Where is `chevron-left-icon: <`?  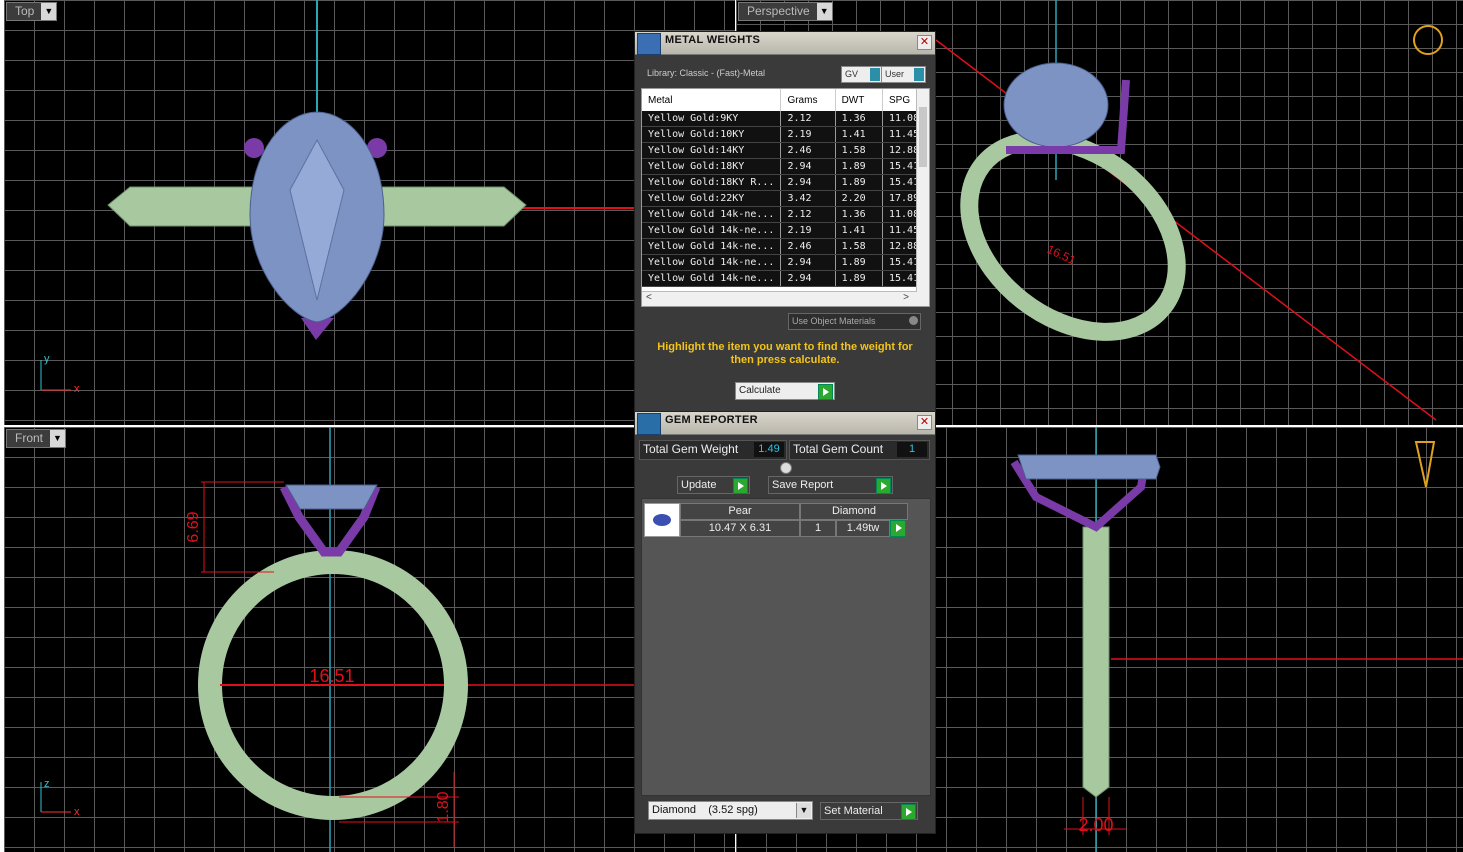
chevron-left-icon: < is located at coordinates (649, 297).